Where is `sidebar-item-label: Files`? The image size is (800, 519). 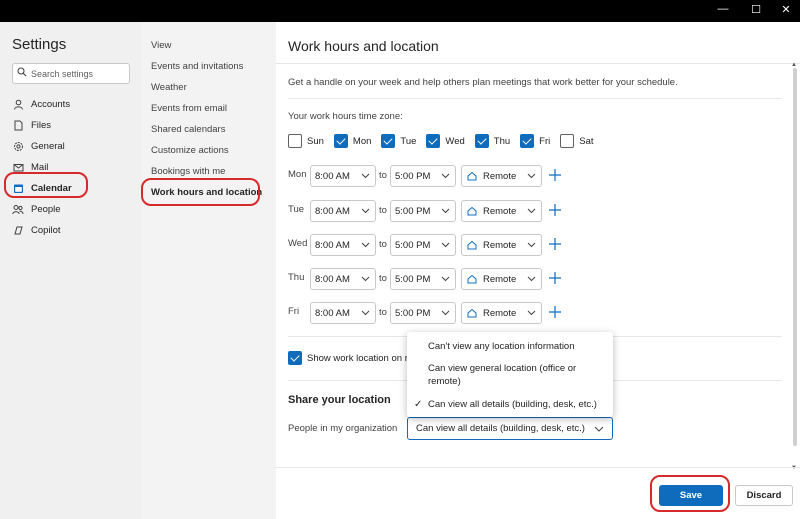
sidebar-item-label: Files is located at coordinates (41, 125).